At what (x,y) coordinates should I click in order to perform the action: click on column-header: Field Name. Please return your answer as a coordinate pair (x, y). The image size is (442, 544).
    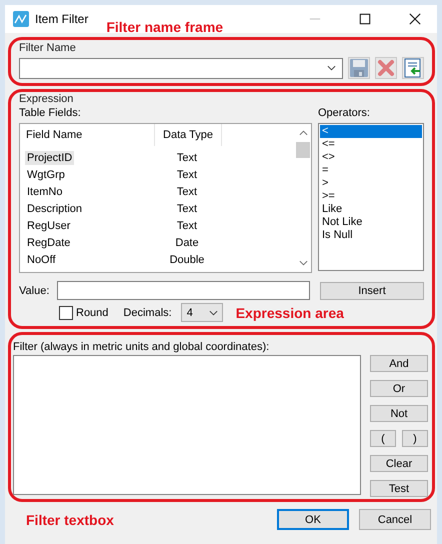
    Looking at the image, I should click on (87, 135).